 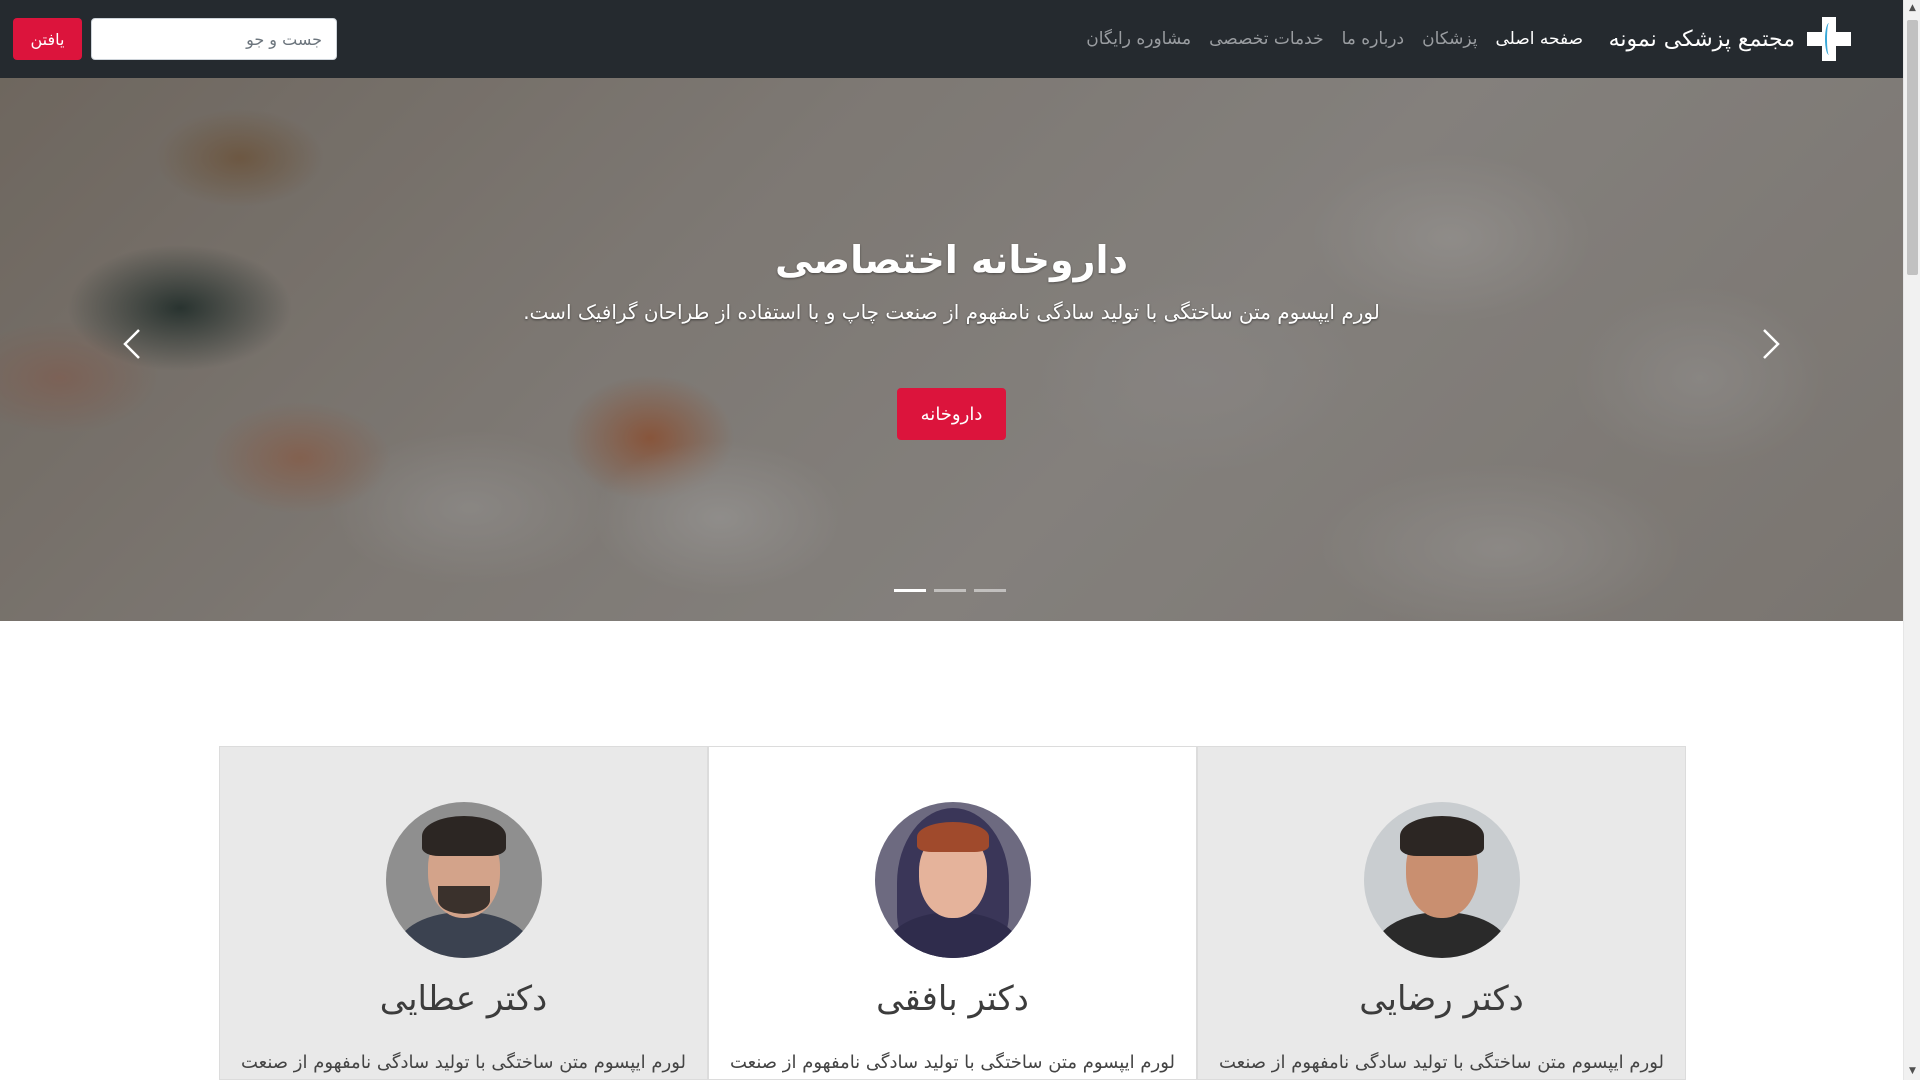 What do you see at coordinates (1266, 39) in the screenshot?
I see `nav-services: خدمات تخصصی` at bounding box center [1266, 39].